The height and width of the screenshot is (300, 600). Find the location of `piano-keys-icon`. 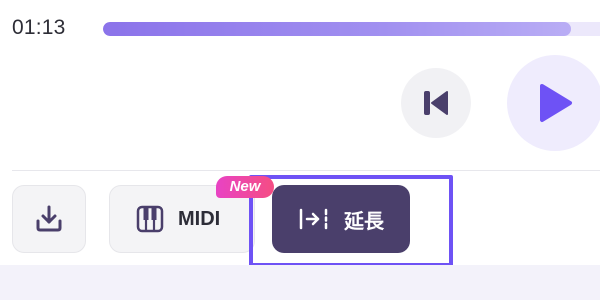

piano-keys-icon is located at coordinates (150, 219).